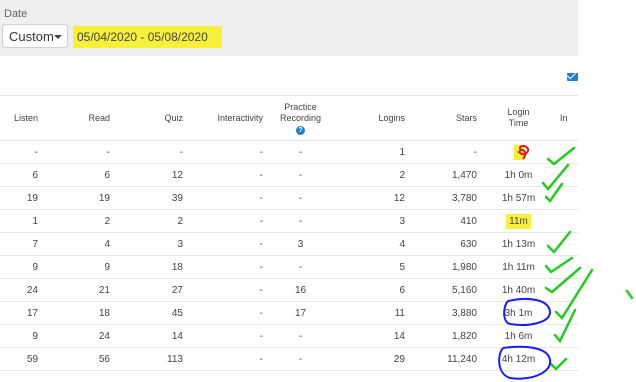 The image size is (636, 382). What do you see at coordinates (464, 313) in the screenshot?
I see `cell-value: 3,880` at bounding box center [464, 313].